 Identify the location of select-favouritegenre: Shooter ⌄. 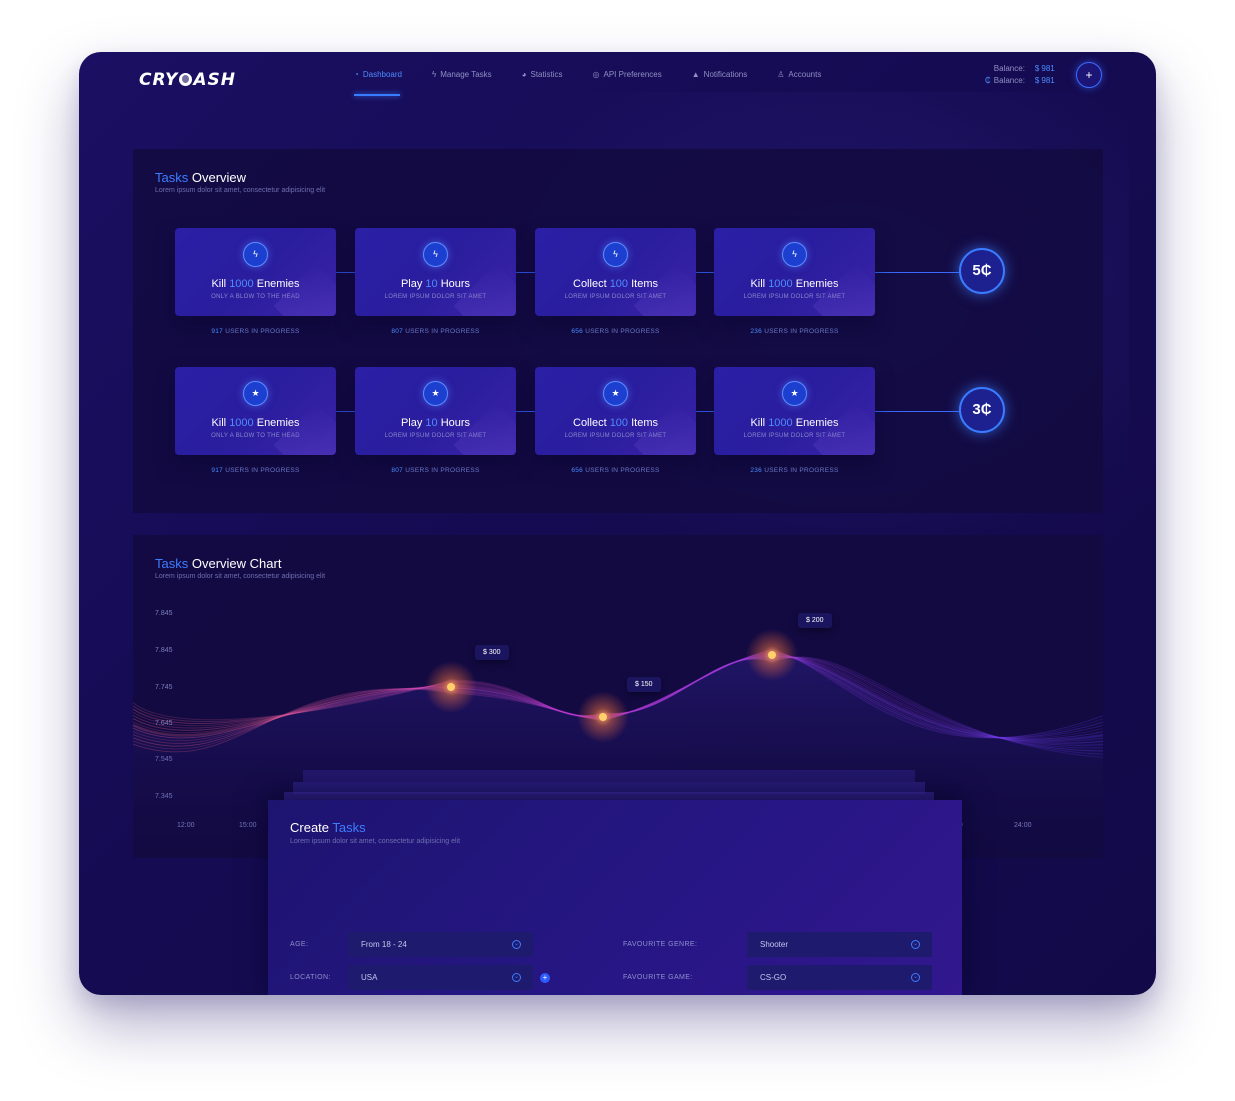
(839, 944).